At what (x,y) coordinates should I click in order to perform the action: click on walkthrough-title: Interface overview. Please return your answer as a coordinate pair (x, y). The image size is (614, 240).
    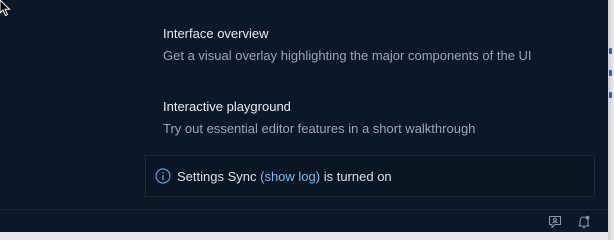
    Looking at the image, I should click on (216, 33).